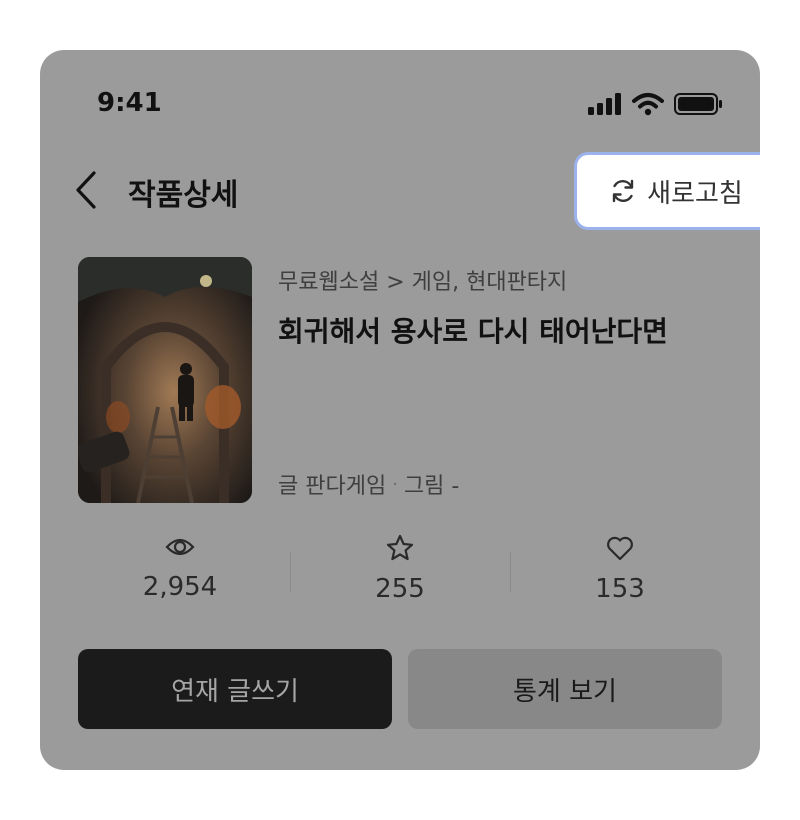 Image resolution: width=800 pixels, height=820 pixels. What do you see at coordinates (565, 689) in the screenshot?
I see `view-stats-button: 통계 보기` at bounding box center [565, 689].